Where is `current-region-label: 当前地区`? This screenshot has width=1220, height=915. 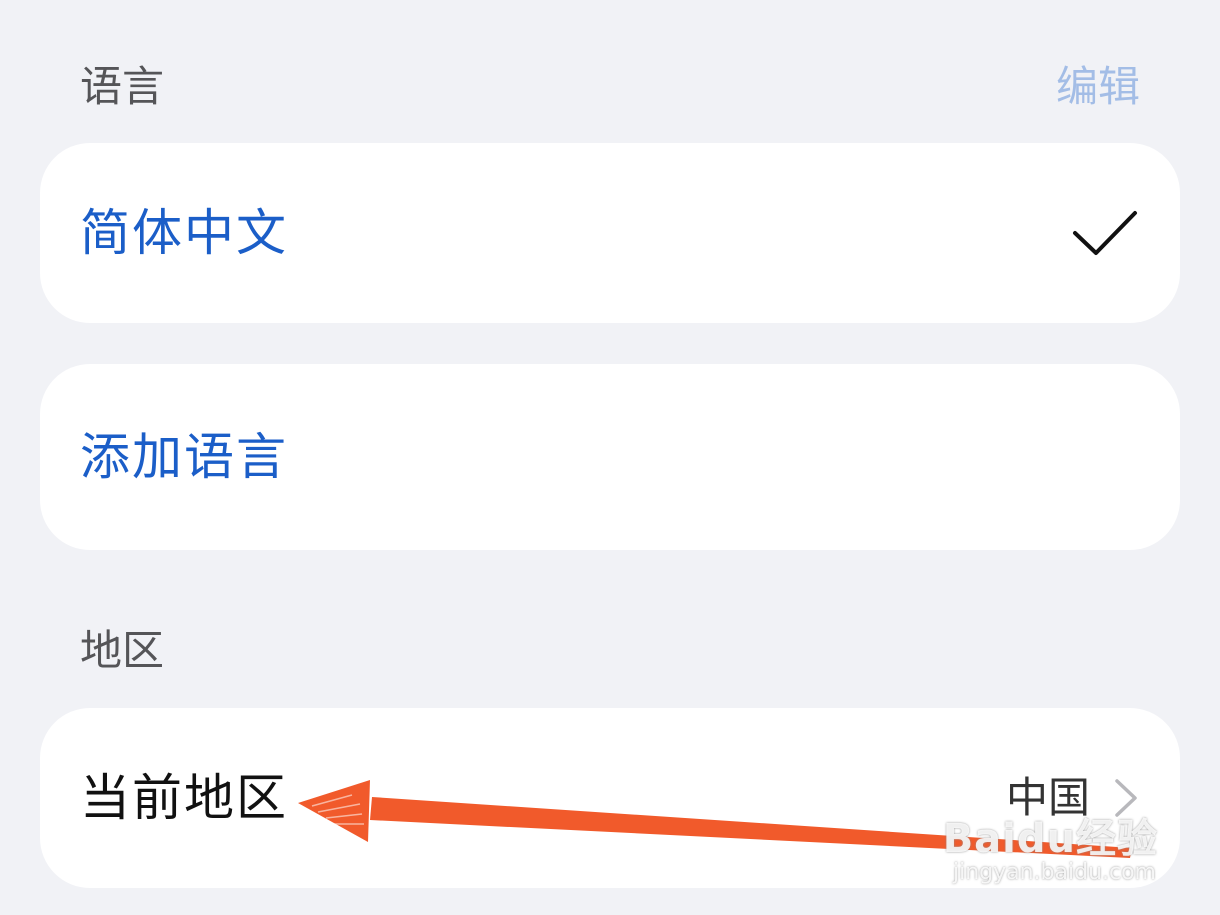 current-region-label: 当前地区 is located at coordinates (184, 798).